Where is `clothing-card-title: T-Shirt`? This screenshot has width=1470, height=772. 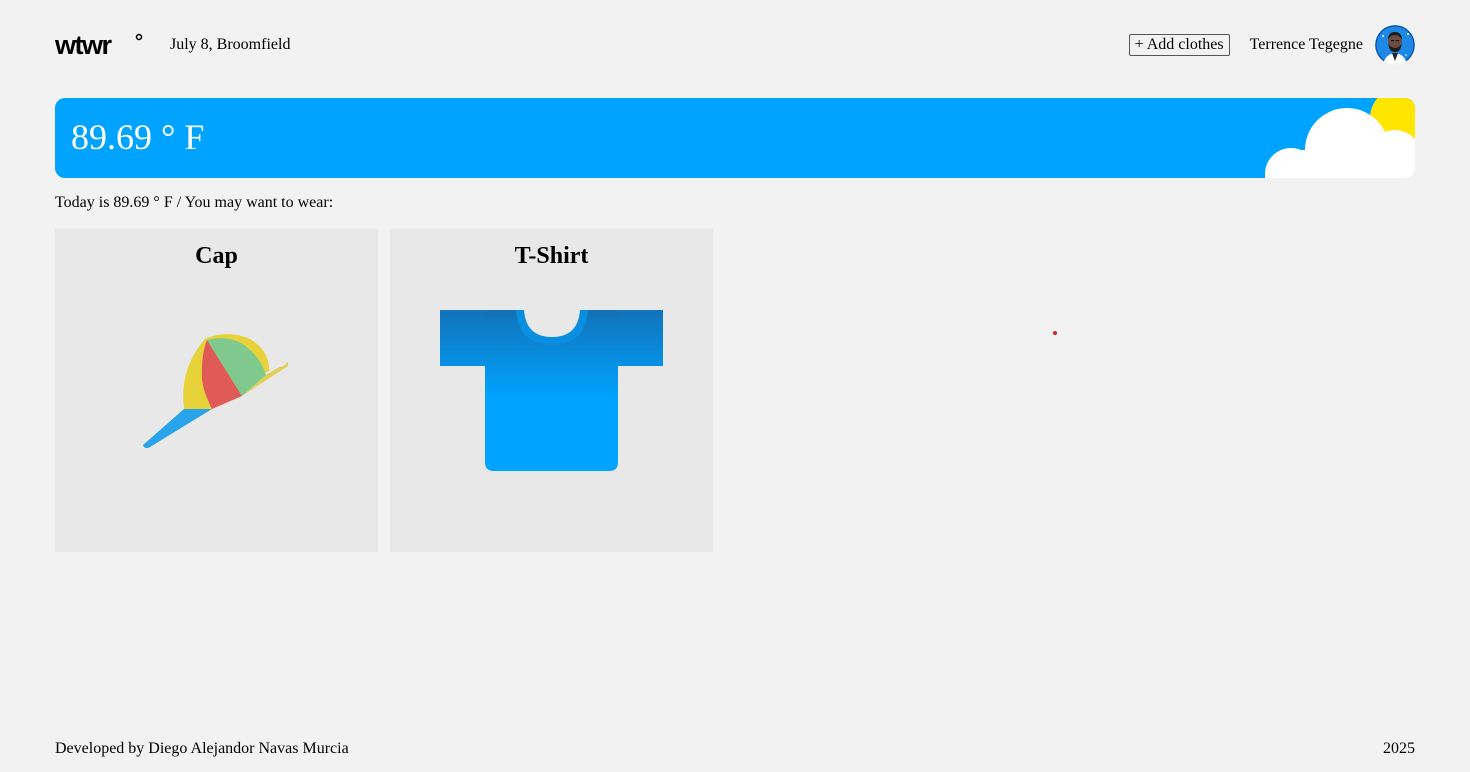
clothing-card-title: T-Shirt is located at coordinates (551, 256).